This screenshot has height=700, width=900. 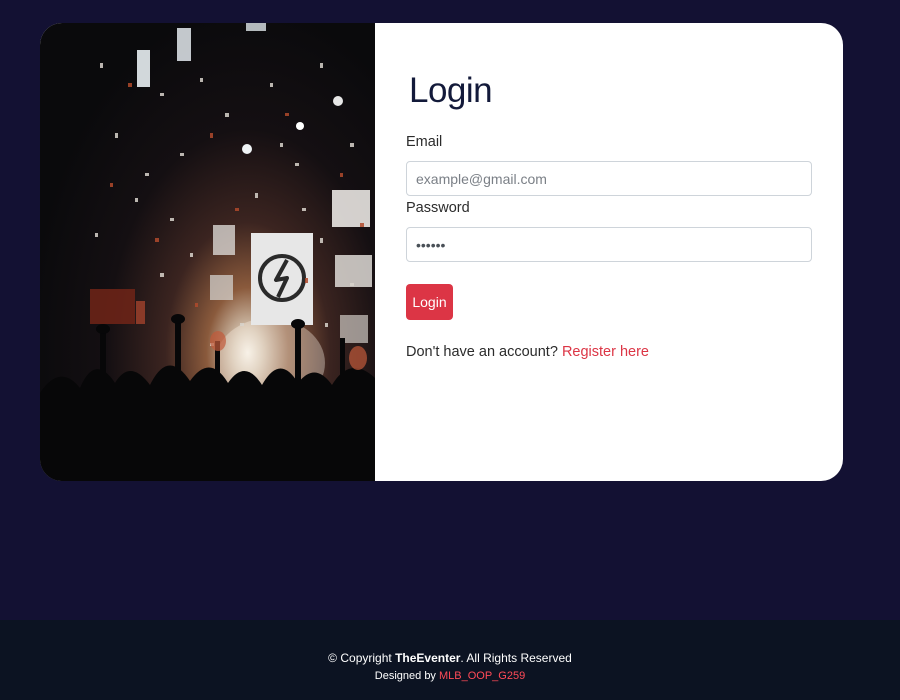 I want to click on register-link: Register here, so click(x=605, y=352).